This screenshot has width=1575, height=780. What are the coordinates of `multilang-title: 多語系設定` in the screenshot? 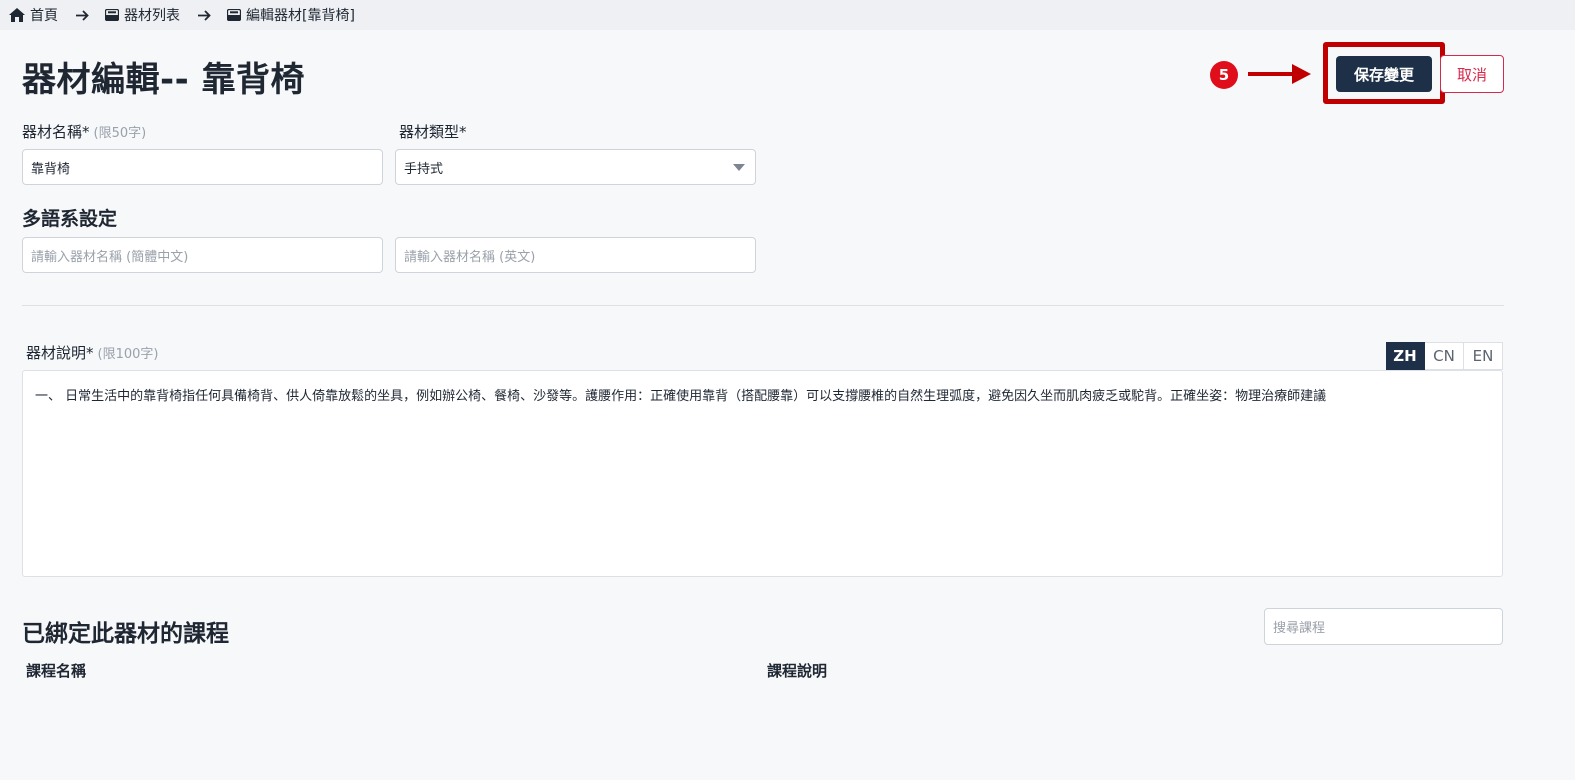 It's located at (70, 219).